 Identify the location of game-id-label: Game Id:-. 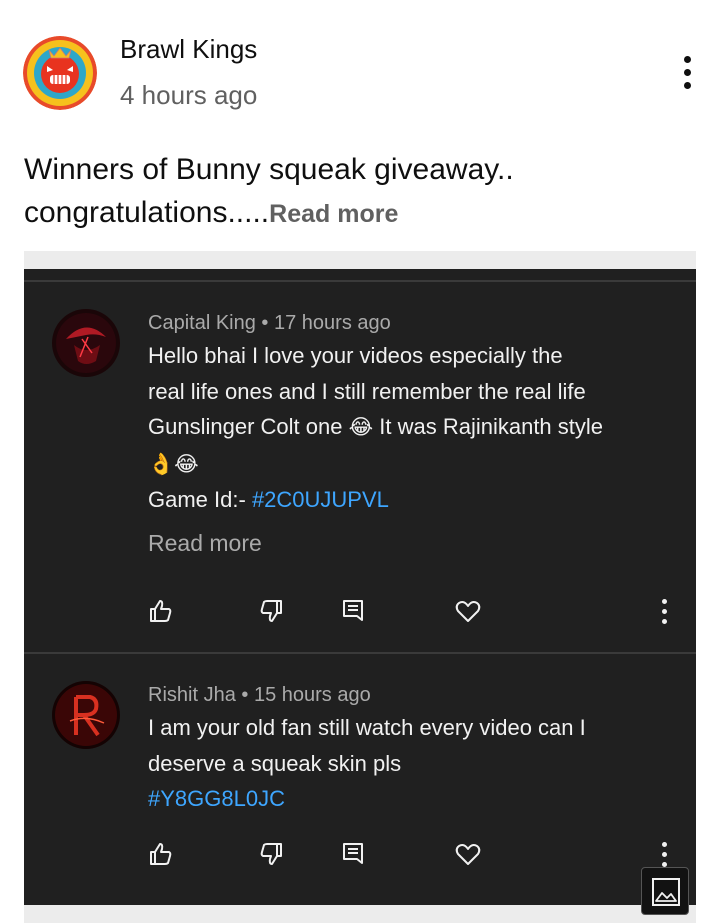
(197, 499).